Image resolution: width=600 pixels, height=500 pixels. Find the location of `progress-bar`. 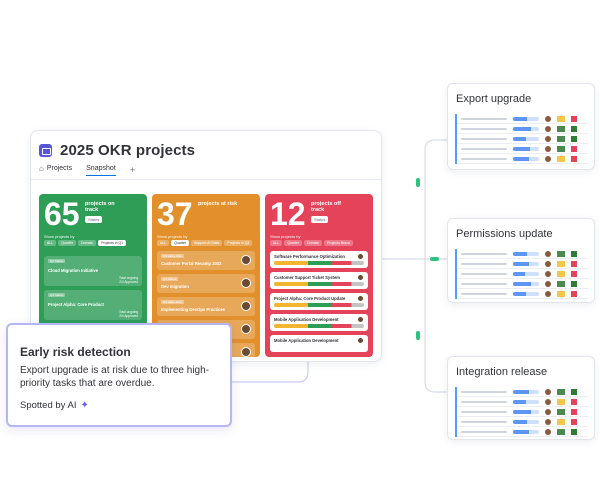

progress-bar is located at coordinates (319, 284).